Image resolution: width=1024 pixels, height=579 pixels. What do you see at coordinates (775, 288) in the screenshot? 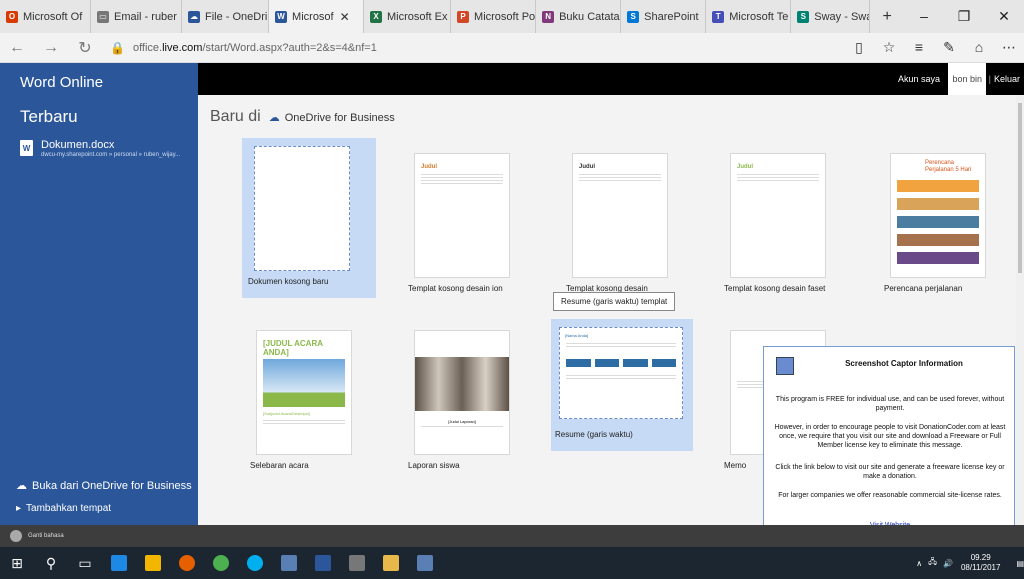
I see `template-label: Templat kosong desain faset` at bounding box center [775, 288].